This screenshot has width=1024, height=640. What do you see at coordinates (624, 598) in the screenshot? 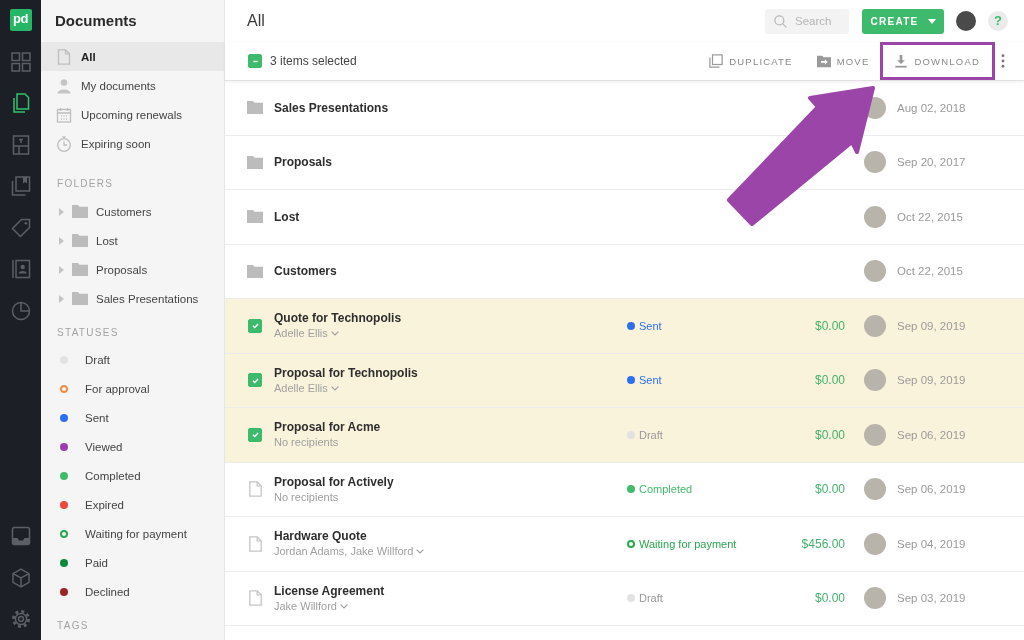
I see `document-row: License Agreement Jake Willford Draft $0.00 Sep 03, 2019` at bounding box center [624, 598].